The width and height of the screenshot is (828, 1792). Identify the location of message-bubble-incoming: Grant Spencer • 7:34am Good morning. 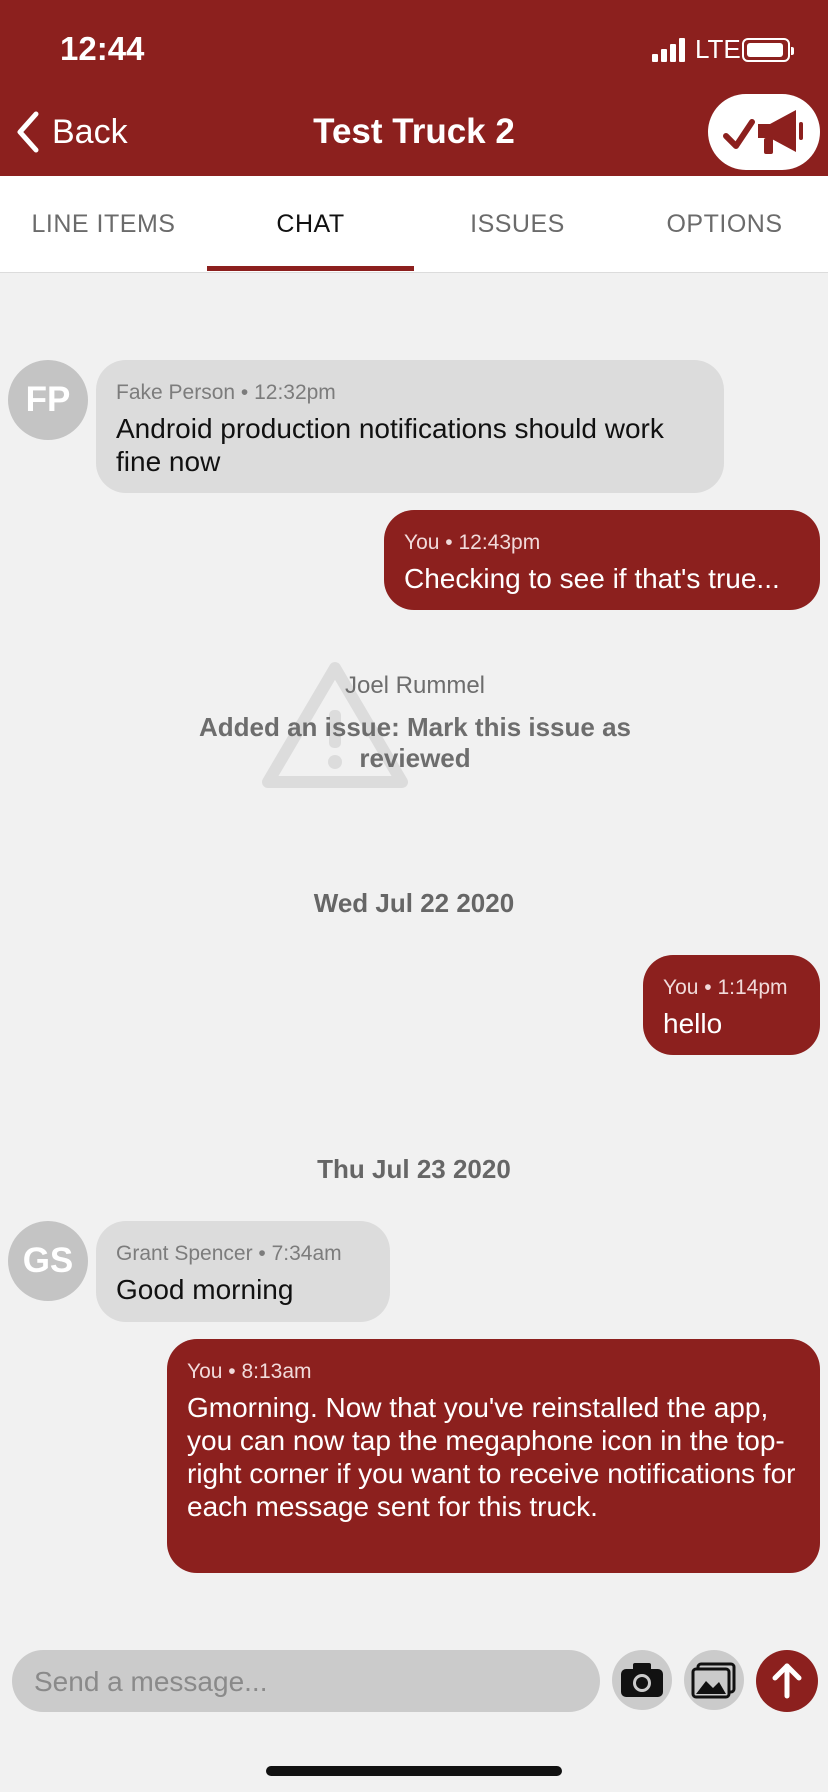
(243, 1271).